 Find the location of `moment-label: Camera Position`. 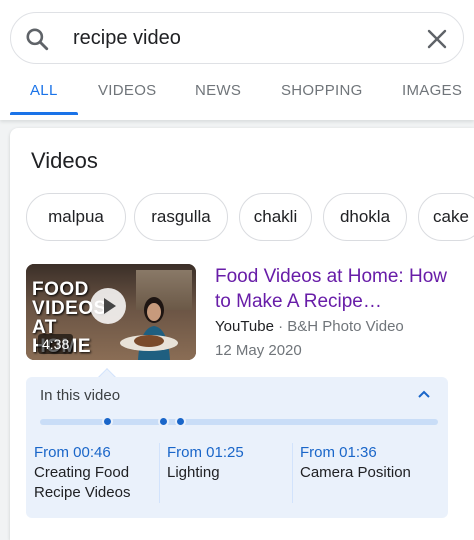

moment-label: Camera Position is located at coordinates (355, 472).